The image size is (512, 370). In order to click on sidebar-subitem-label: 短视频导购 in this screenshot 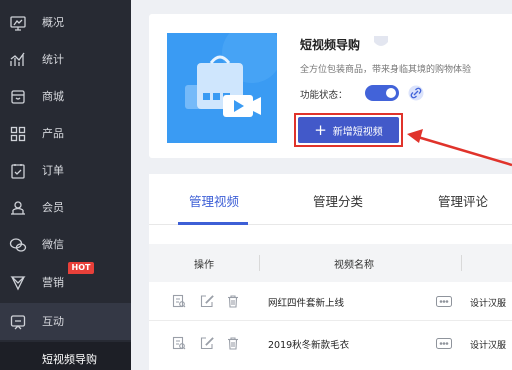, I will do `click(69, 359)`.